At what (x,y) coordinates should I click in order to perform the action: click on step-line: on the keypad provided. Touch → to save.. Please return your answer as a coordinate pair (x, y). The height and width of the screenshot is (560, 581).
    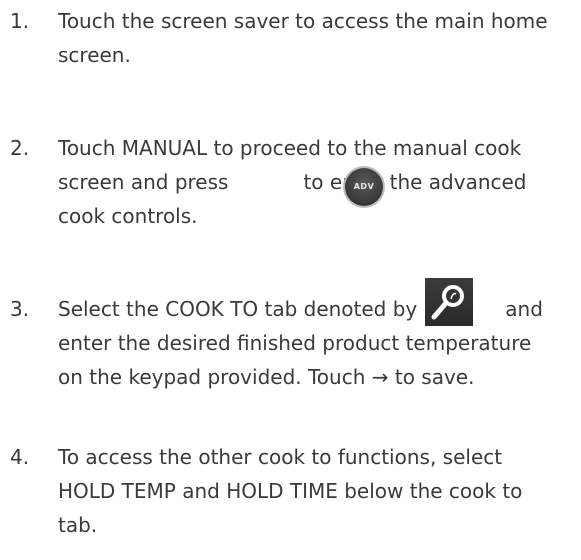
    Looking at the image, I should click on (266, 377).